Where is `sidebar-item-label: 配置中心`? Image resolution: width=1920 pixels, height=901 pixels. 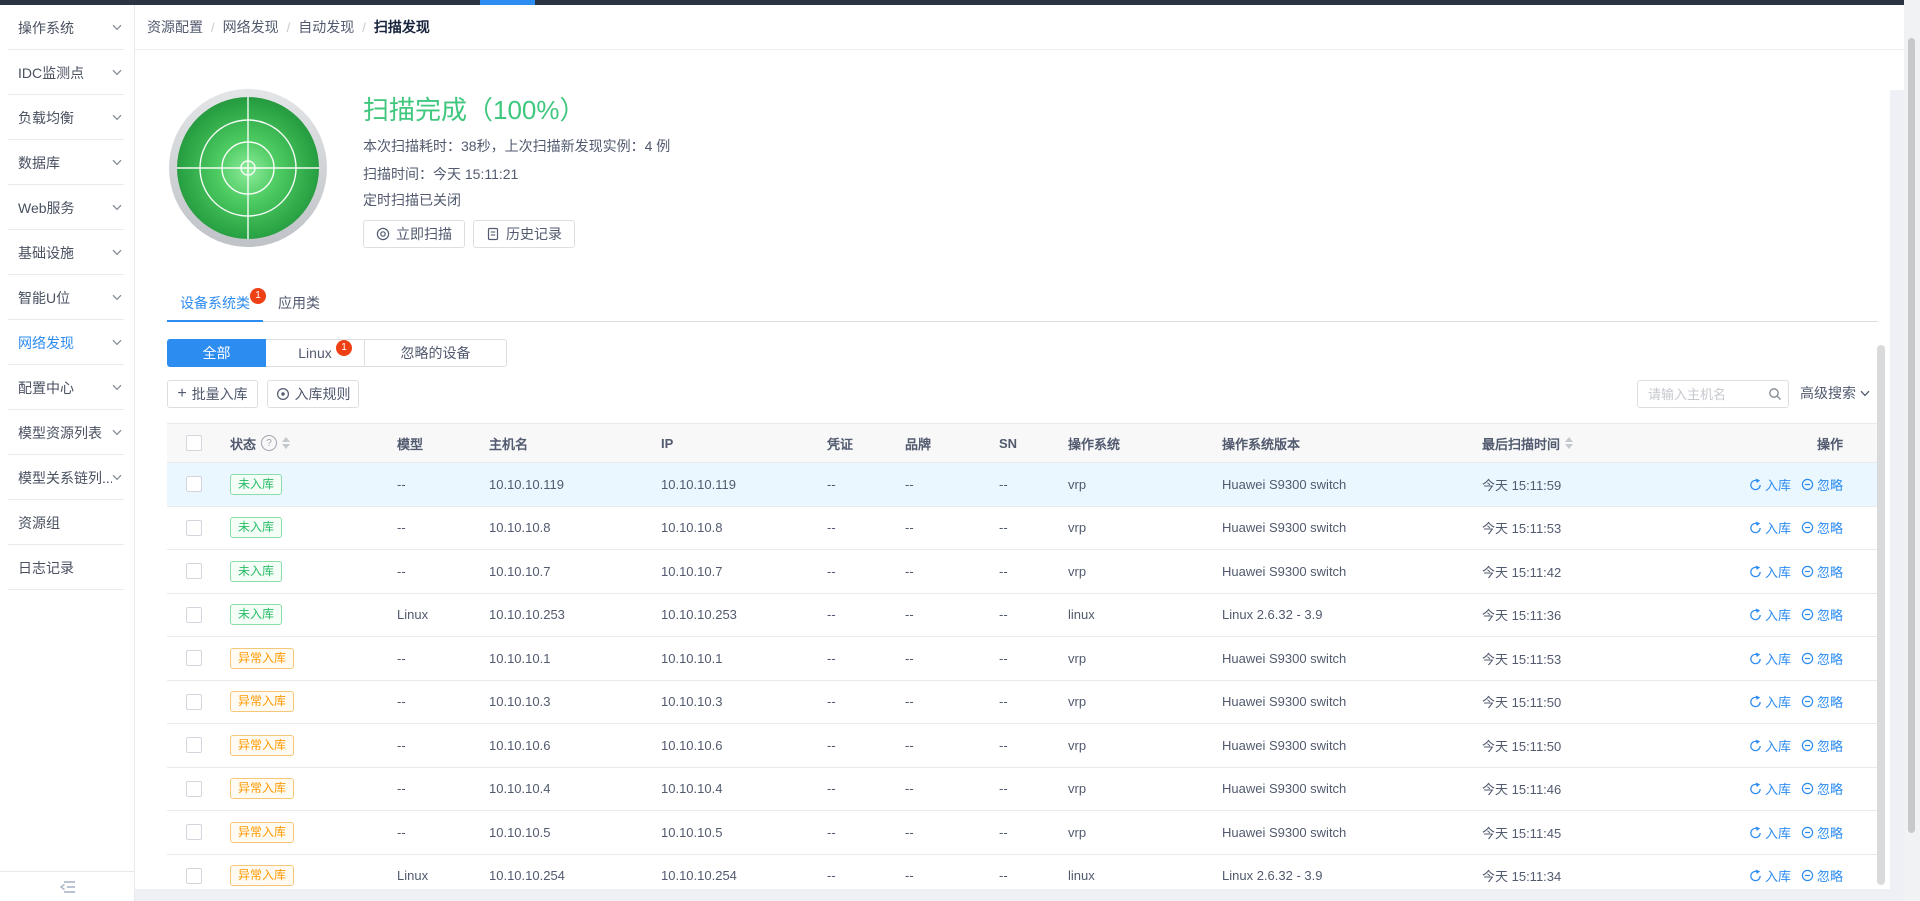
sidebar-item-label: 配置中心 is located at coordinates (46, 387).